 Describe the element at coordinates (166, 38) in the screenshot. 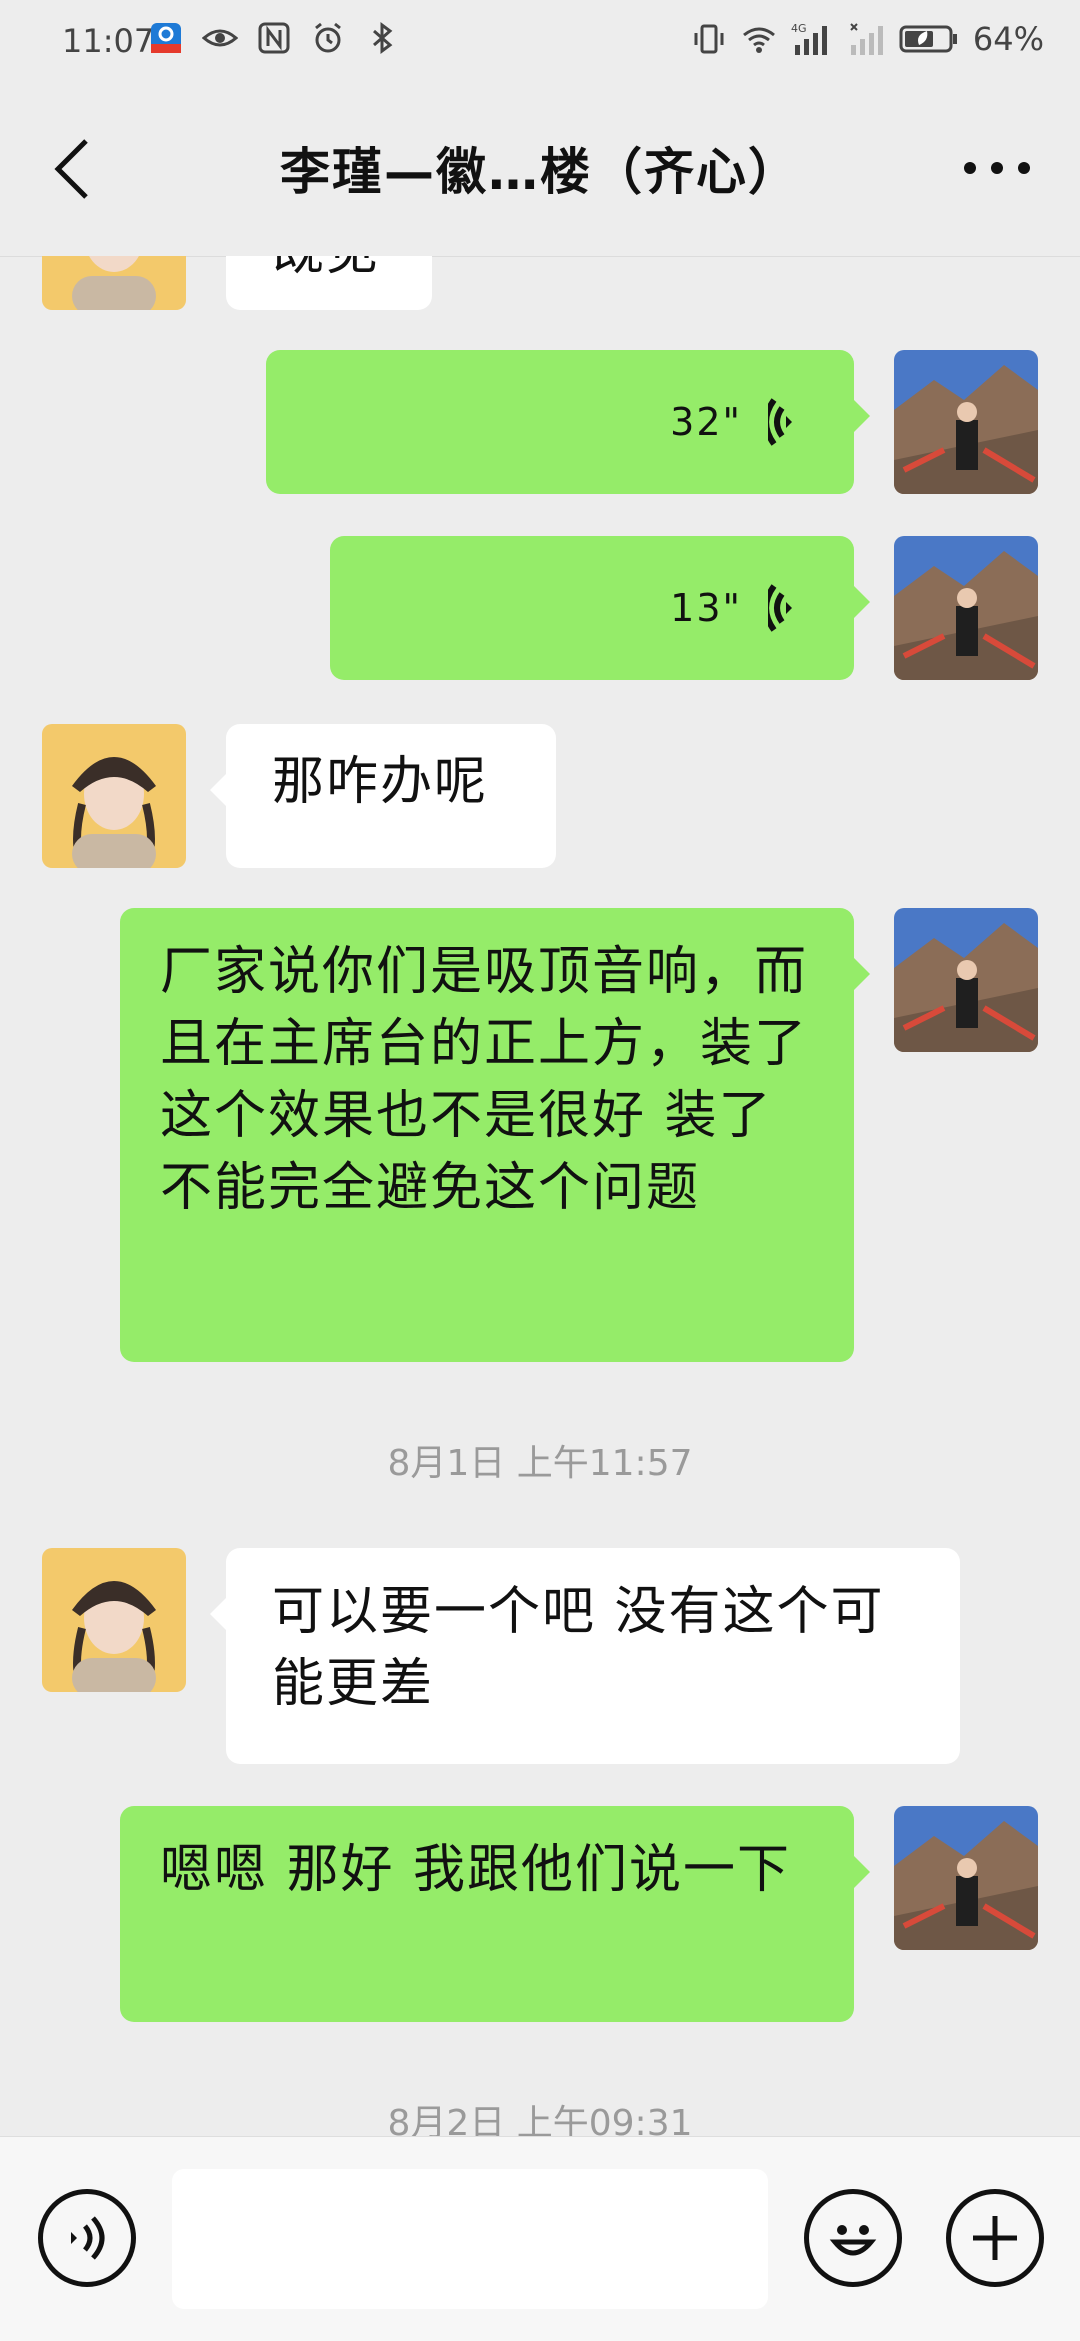

I see `app-icon` at that location.